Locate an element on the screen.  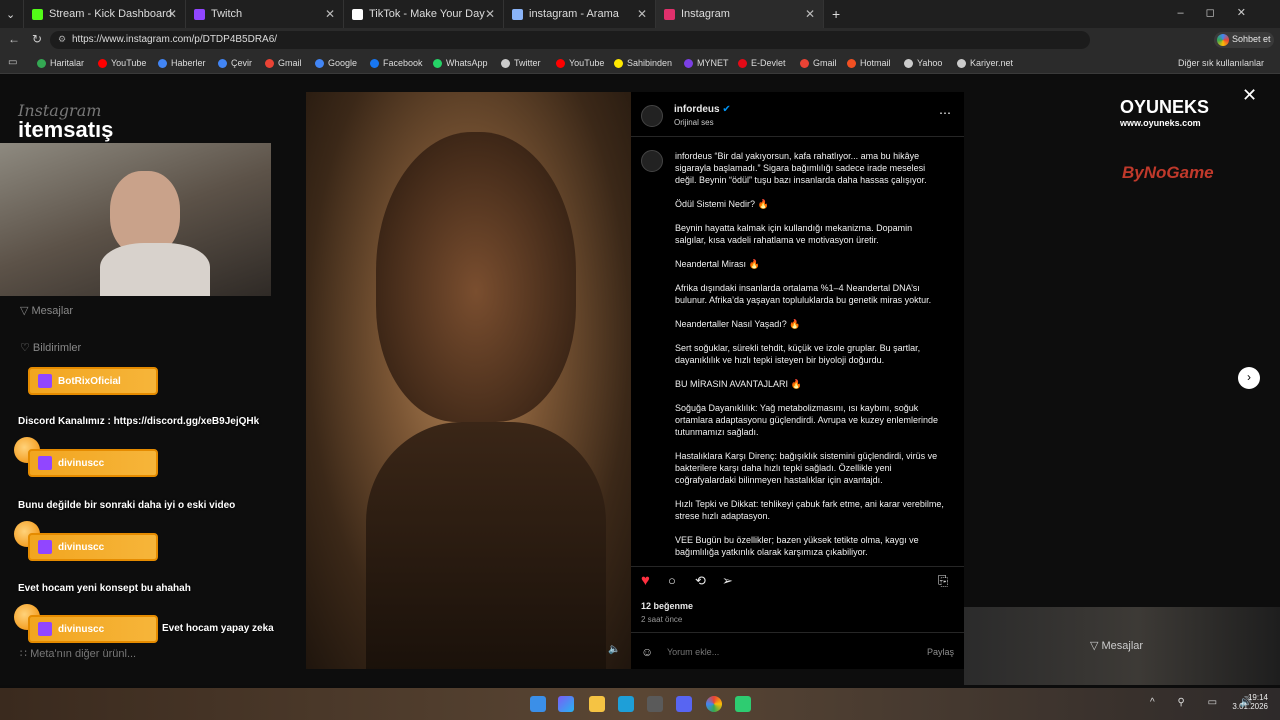
bookmark-item: Haritalar is located at coordinates (60, 63).